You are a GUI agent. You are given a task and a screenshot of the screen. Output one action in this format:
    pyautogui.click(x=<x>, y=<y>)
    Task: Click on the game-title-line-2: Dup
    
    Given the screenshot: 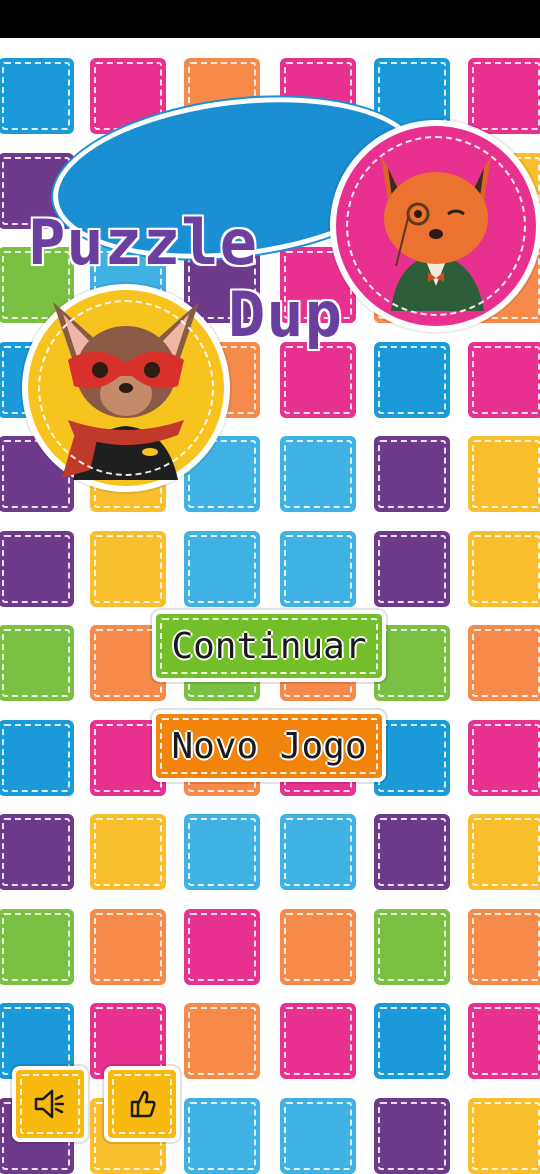 What is the action you would take?
    pyautogui.click(x=285, y=314)
    